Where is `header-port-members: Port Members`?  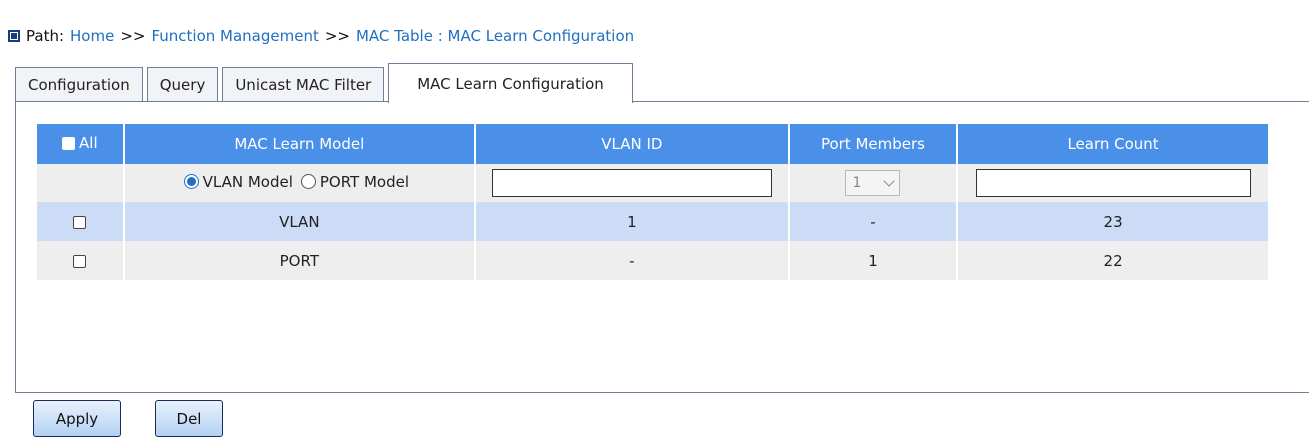
header-port-members: Port Members is located at coordinates (873, 144).